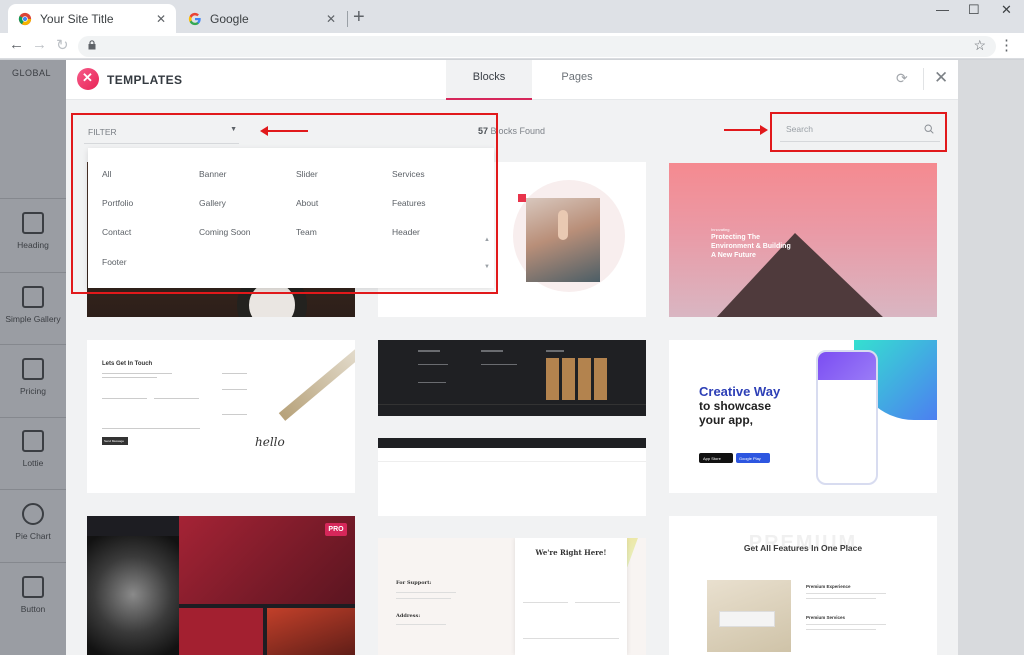 The height and width of the screenshot is (655, 1024). What do you see at coordinates (1006, 10) in the screenshot?
I see `window-close-button: ✕` at bounding box center [1006, 10].